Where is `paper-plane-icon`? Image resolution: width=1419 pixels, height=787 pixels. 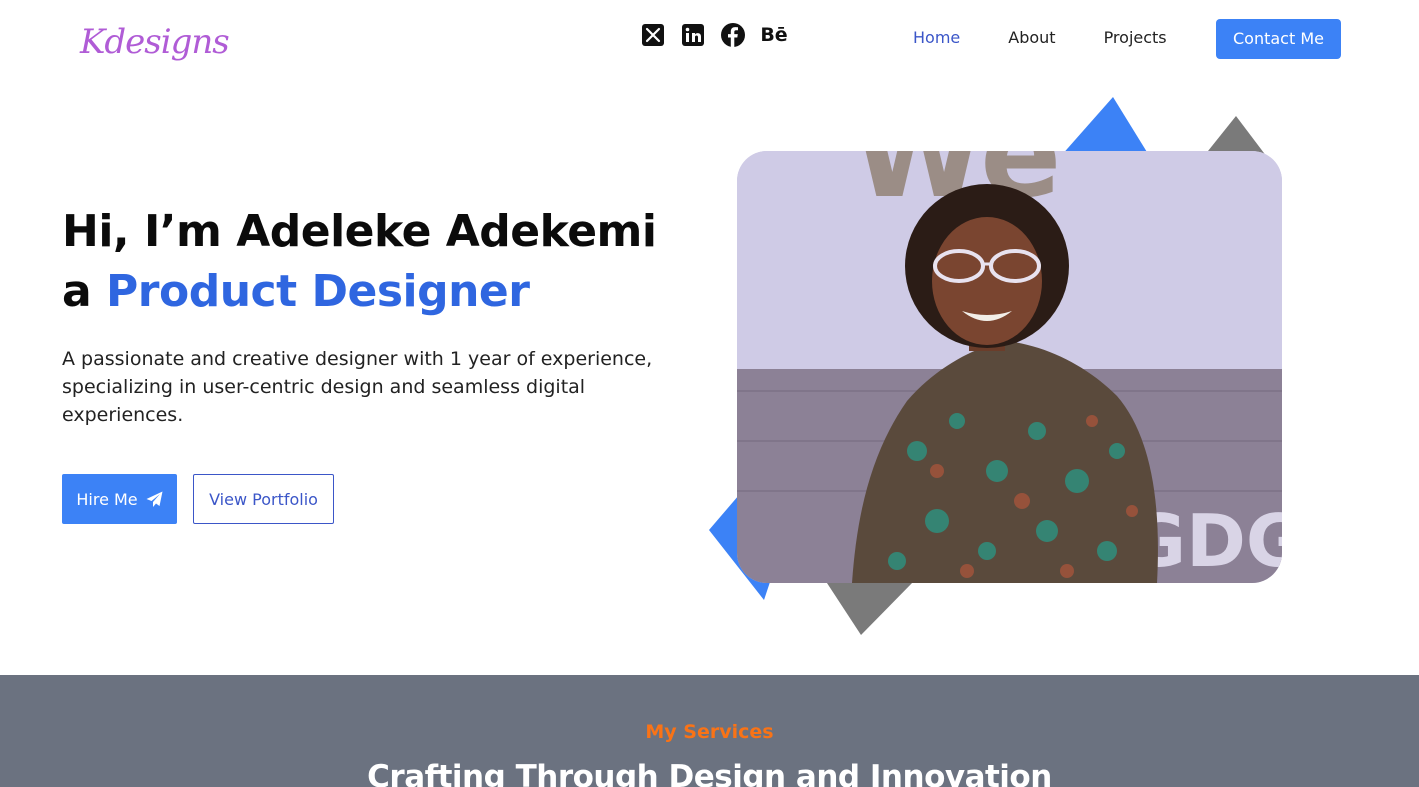 paper-plane-icon is located at coordinates (154, 499).